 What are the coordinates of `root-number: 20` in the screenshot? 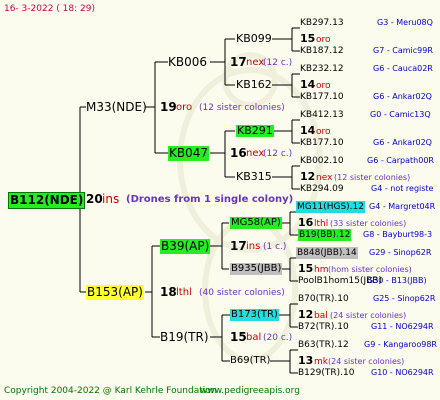 It's located at (94, 199).